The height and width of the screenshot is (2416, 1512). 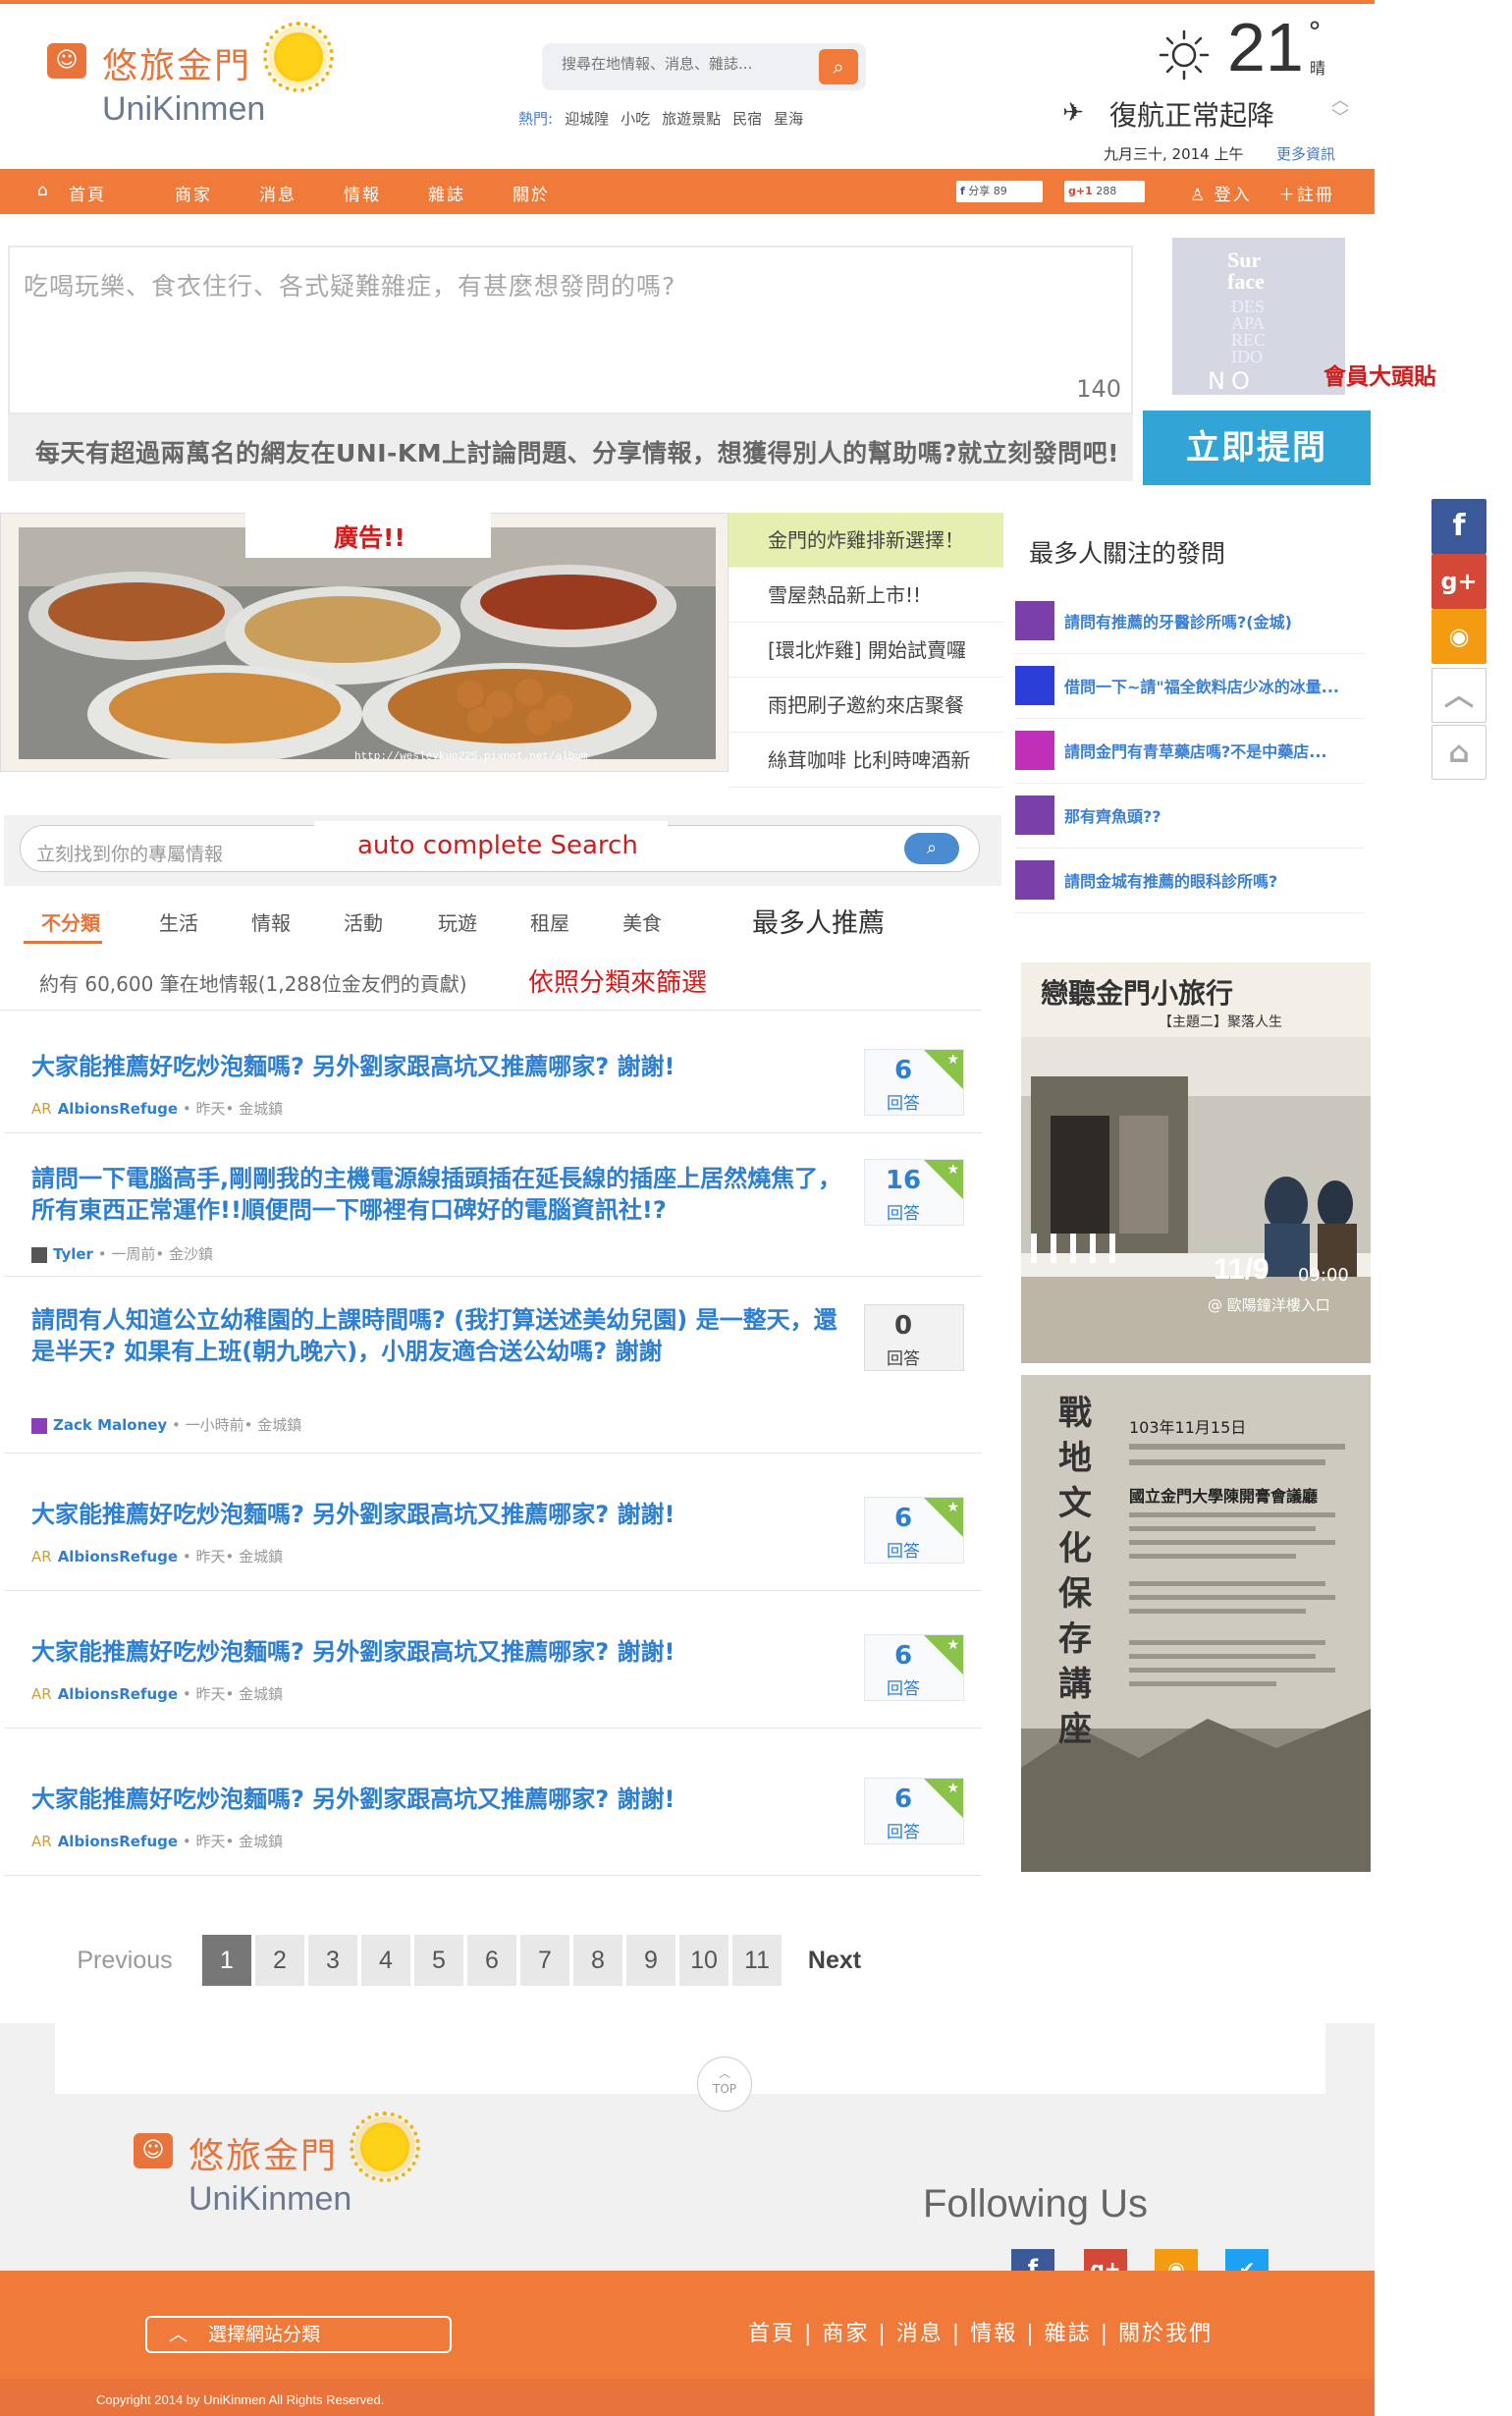 I want to click on select-category-button: ︿ 選擇網站分類, so click(x=299, y=2334).